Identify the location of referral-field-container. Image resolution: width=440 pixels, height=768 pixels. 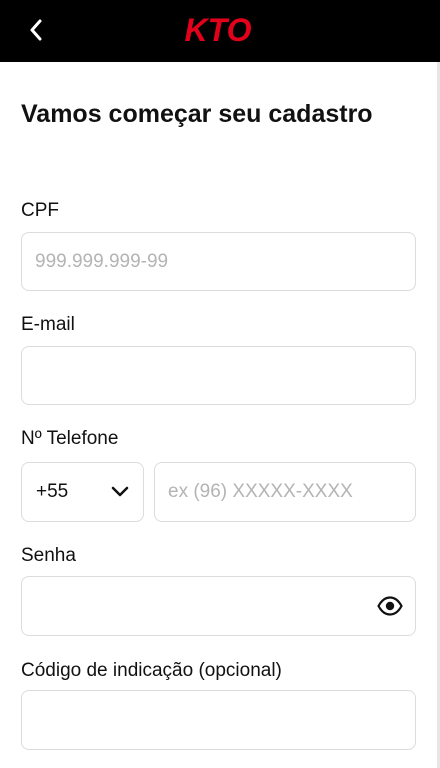
(218, 720).